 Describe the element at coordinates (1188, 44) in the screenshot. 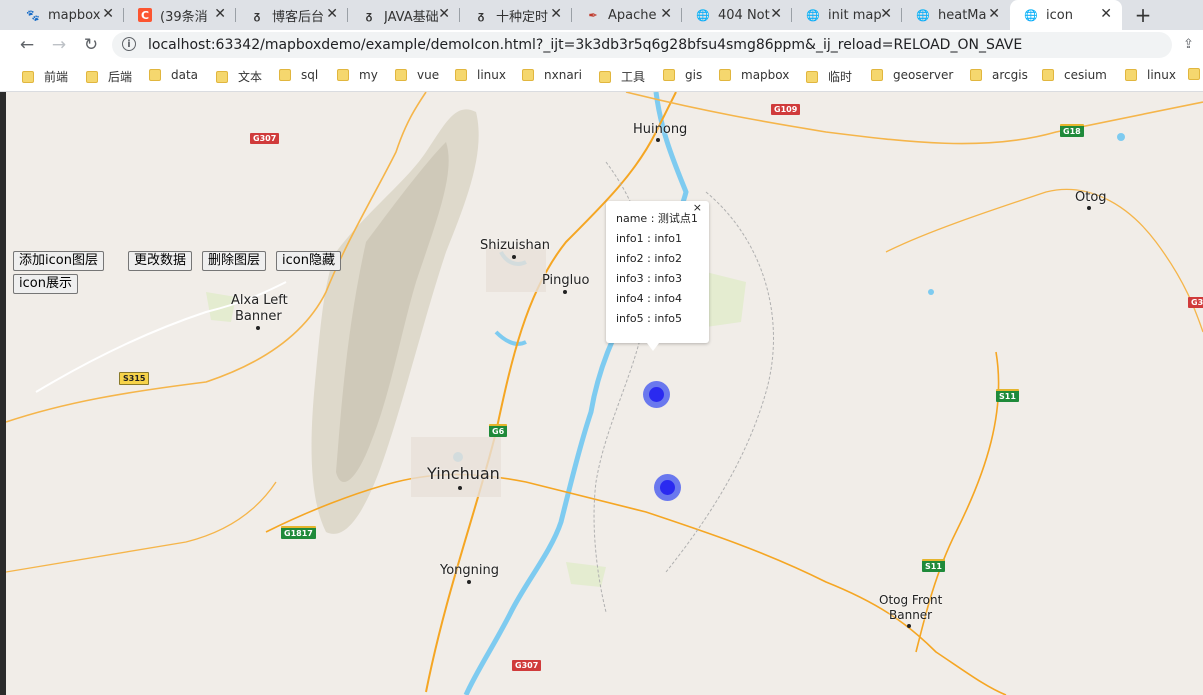

I see `share-icon: ⇪` at that location.